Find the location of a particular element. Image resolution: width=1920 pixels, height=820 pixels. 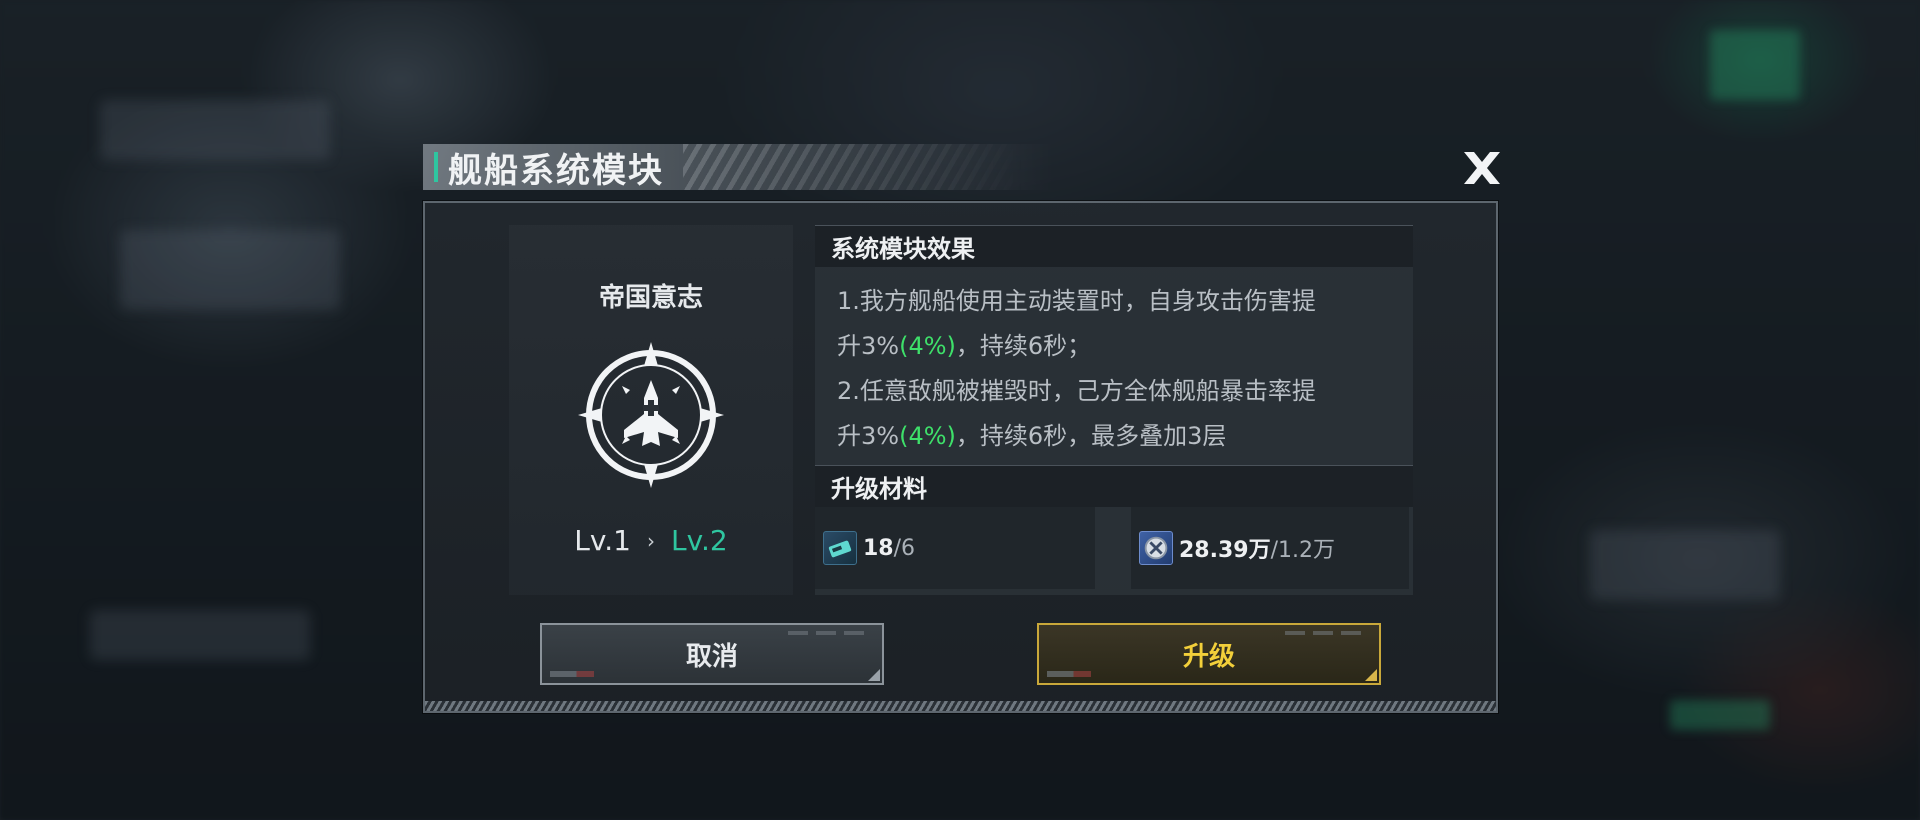

material-required: /6 is located at coordinates (904, 548).